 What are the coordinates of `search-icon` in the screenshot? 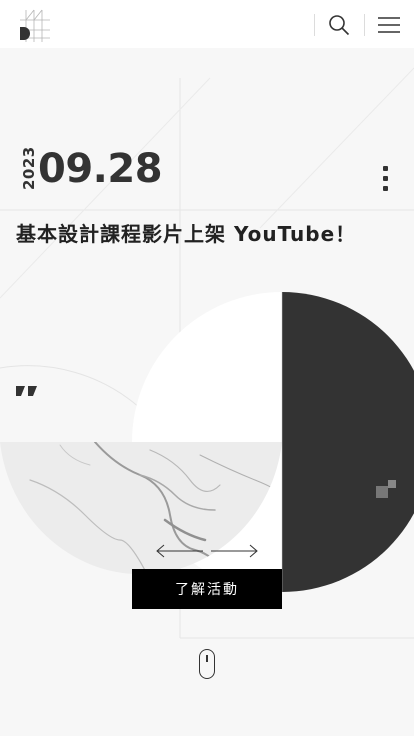 It's located at (339, 25).